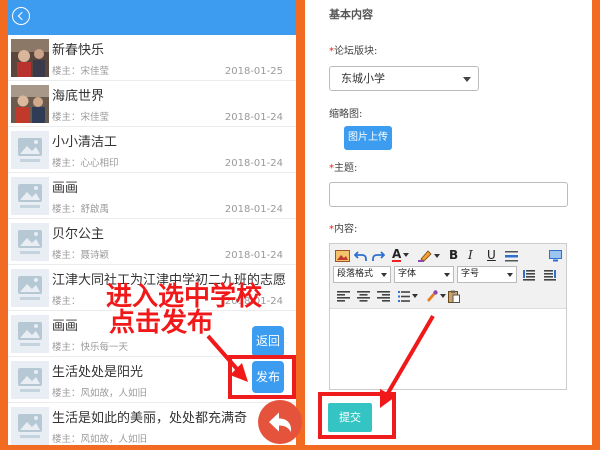 Image resolution: width=600 pixels, height=450 pixels. Describe the element at coordinates (346, 229) in the screenshot. I see `content-label-text: 内容:` at that location.